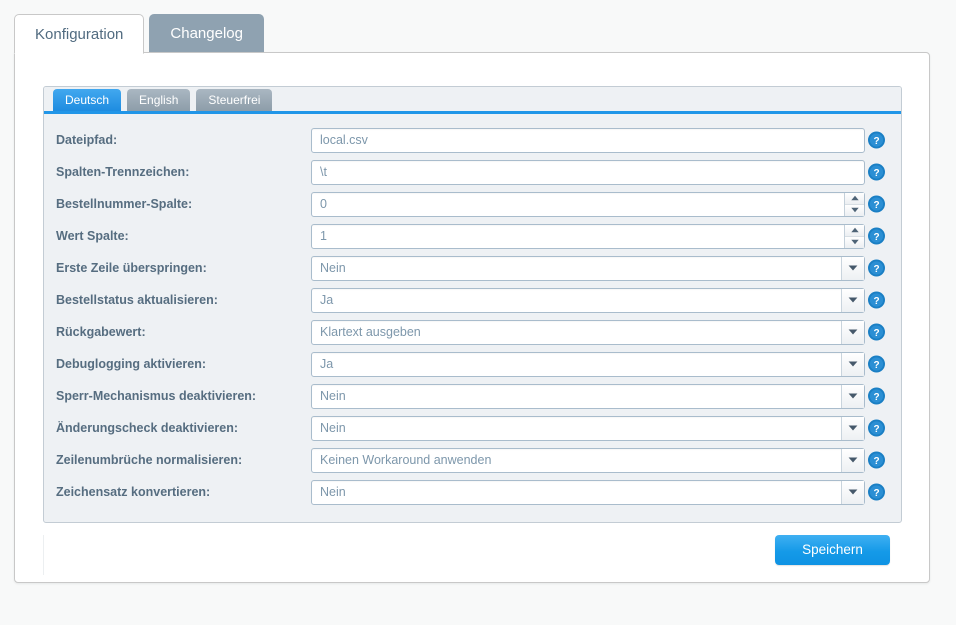 The height and width of the screenshot is (625, 956). Describe the element at coordinates (131, 364) in the screenshot. I see `field-label-debuglogging-aktivieren: Debuglogging aktivieren:` at that location.